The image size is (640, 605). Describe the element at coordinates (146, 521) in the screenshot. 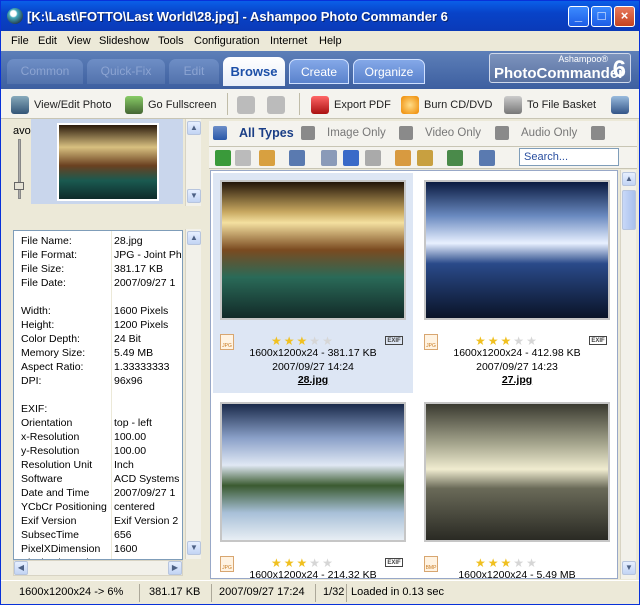

I see `info-value: Exif Version 2` at that location.